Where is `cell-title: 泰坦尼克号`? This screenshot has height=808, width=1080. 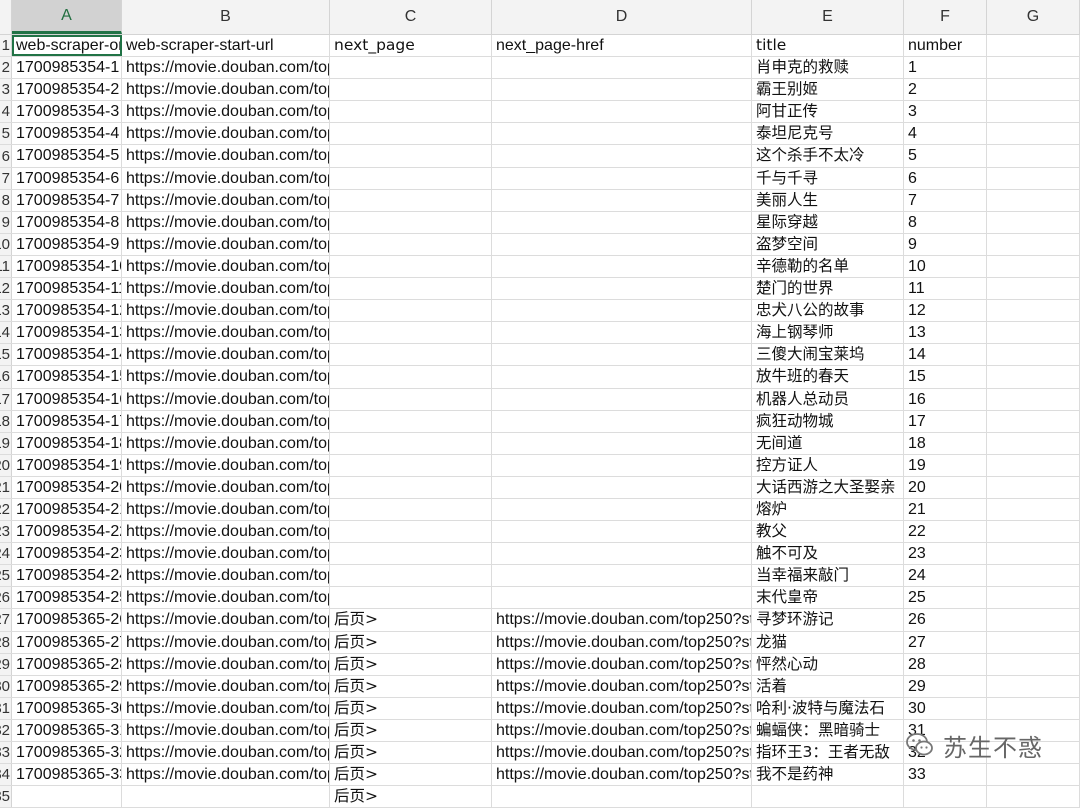
cell-title: 泰坦尼克号 is located at coordinates (828, 134).